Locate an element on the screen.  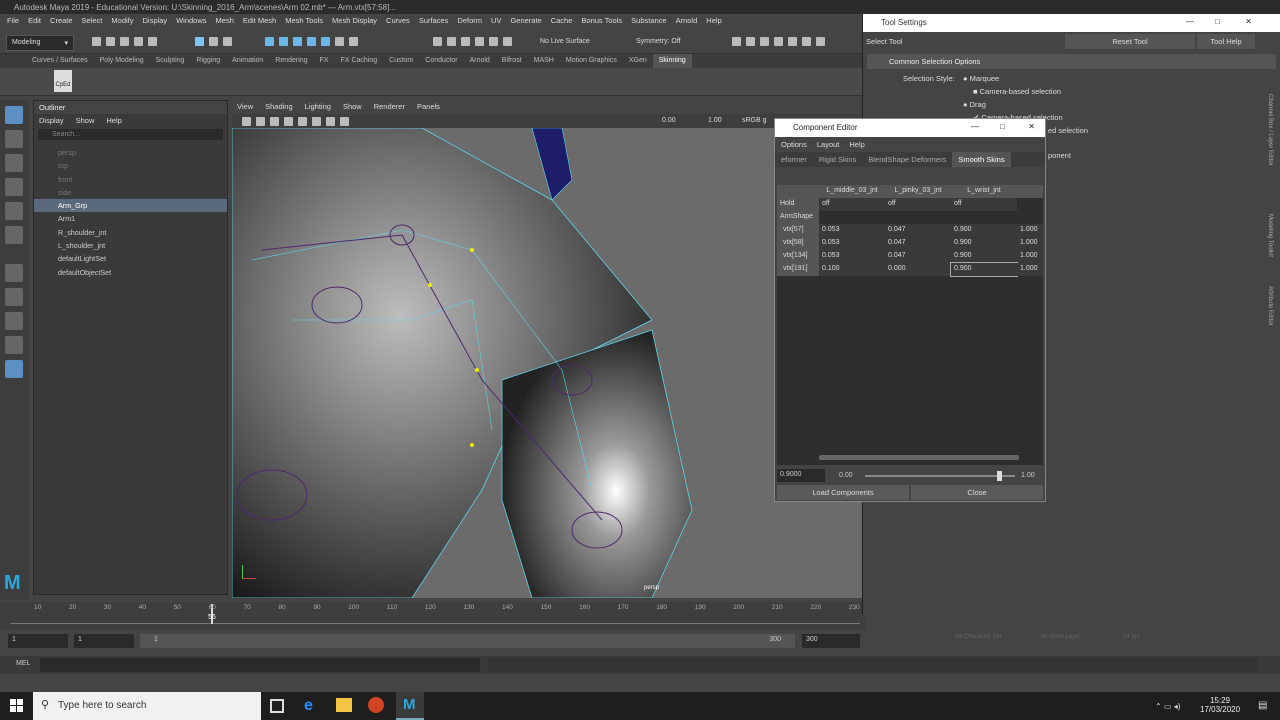
select-tool-icon is located at coordinates (14, 115).